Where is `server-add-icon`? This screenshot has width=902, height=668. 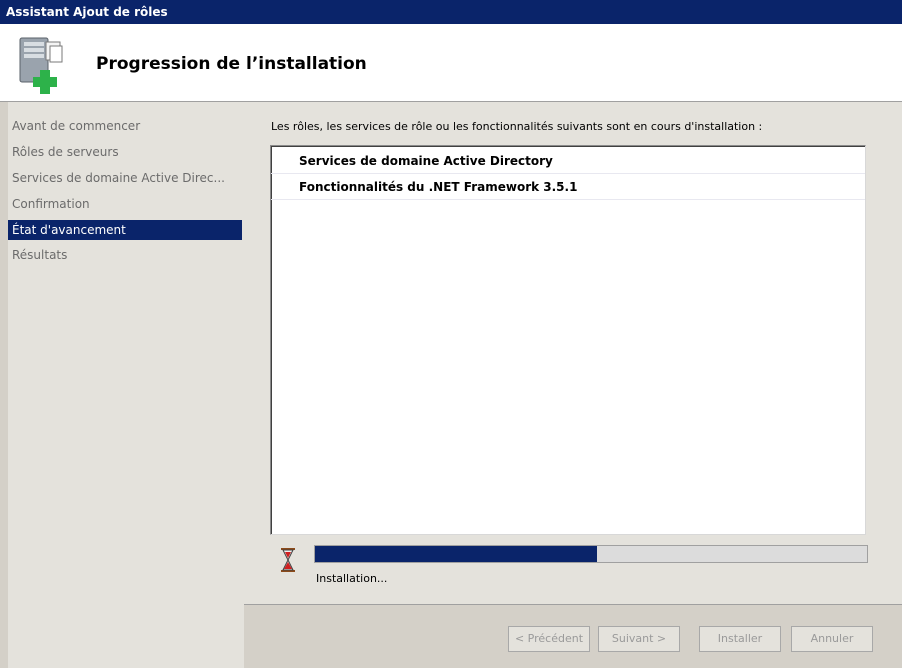
server-add-icon is located at coordinates (41, 65).